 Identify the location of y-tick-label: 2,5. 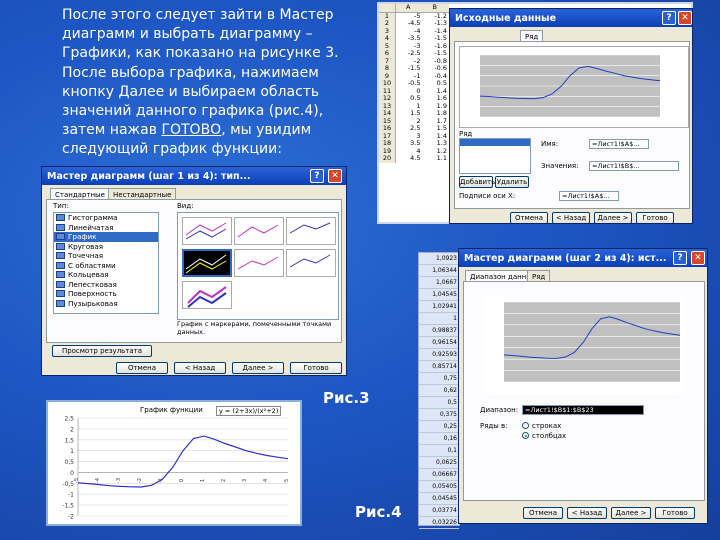
(69, 419).